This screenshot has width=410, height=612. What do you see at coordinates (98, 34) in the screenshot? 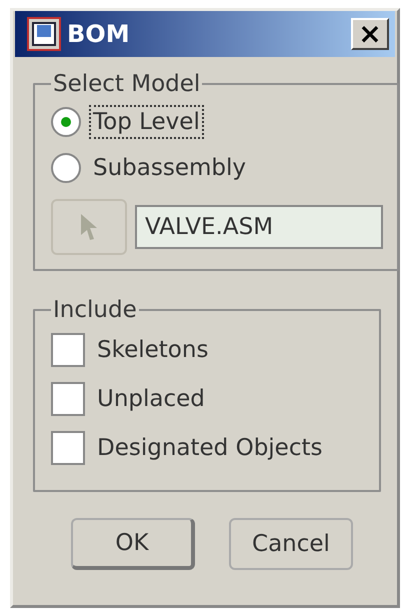
I see `window-title: BOM` at bounding box center [98, 34].